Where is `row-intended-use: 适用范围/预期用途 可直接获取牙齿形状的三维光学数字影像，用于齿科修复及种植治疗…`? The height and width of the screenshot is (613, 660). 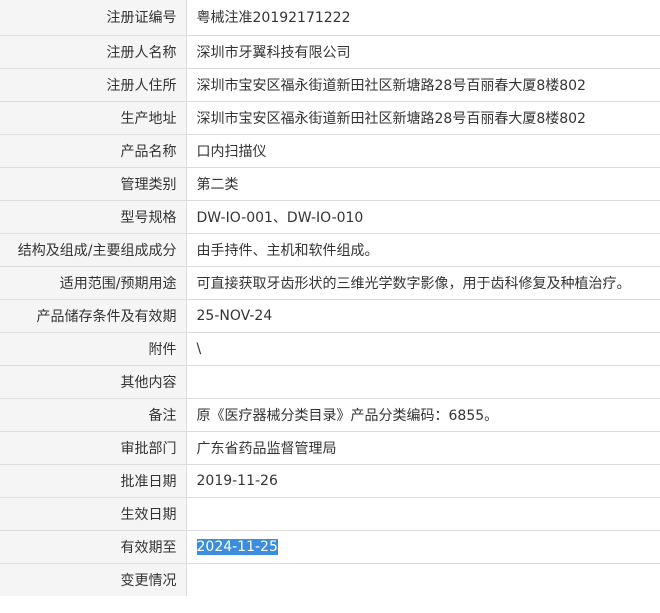
row-intended-use: 适用范围/预期用途 可直接获取牙齿形状的三维光学数字影像，用于齿科修复及种植治疗… is located at coordinates (330, 283).